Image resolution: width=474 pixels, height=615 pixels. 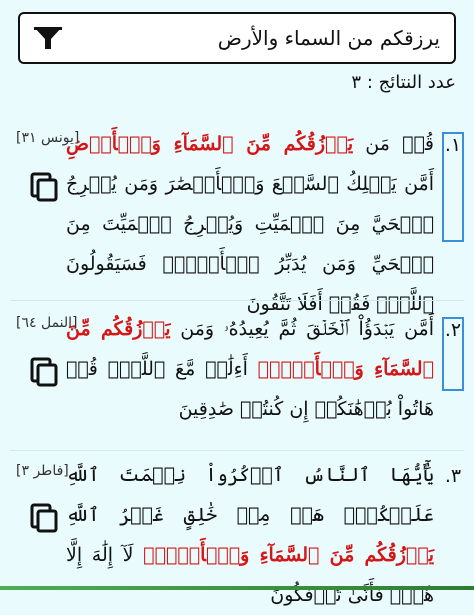 I want to click on filter-icon, so click(x=48, y=38).